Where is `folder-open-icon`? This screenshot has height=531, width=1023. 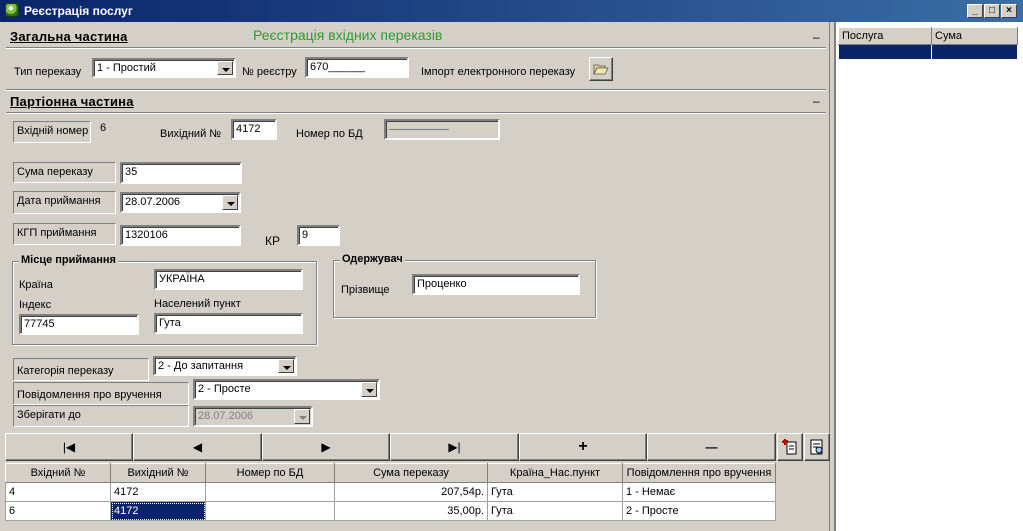
folder-open-icon is located at coordinates (601, 69).